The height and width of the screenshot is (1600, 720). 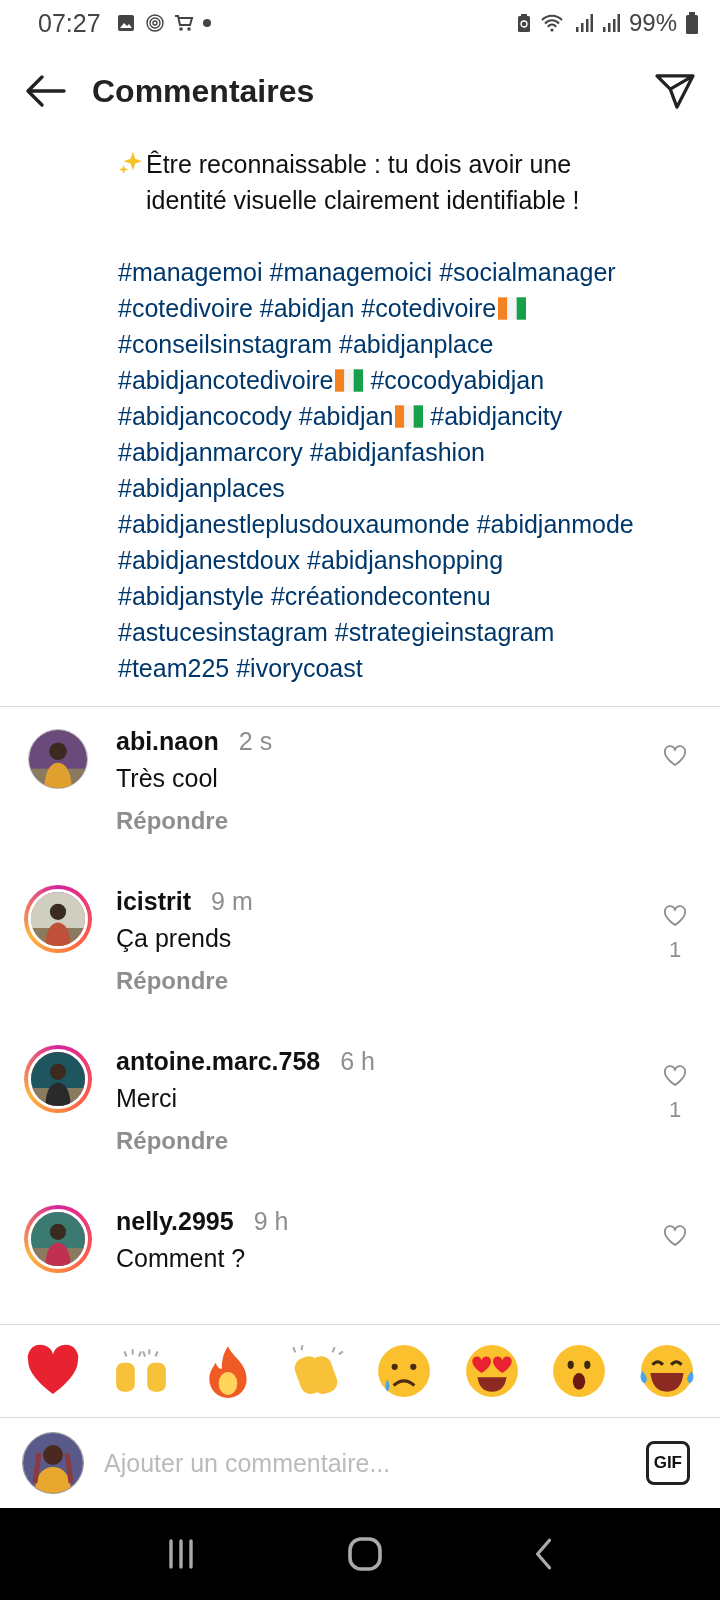 I want to click on battery-level: 99%, so click(x=652, y=23).